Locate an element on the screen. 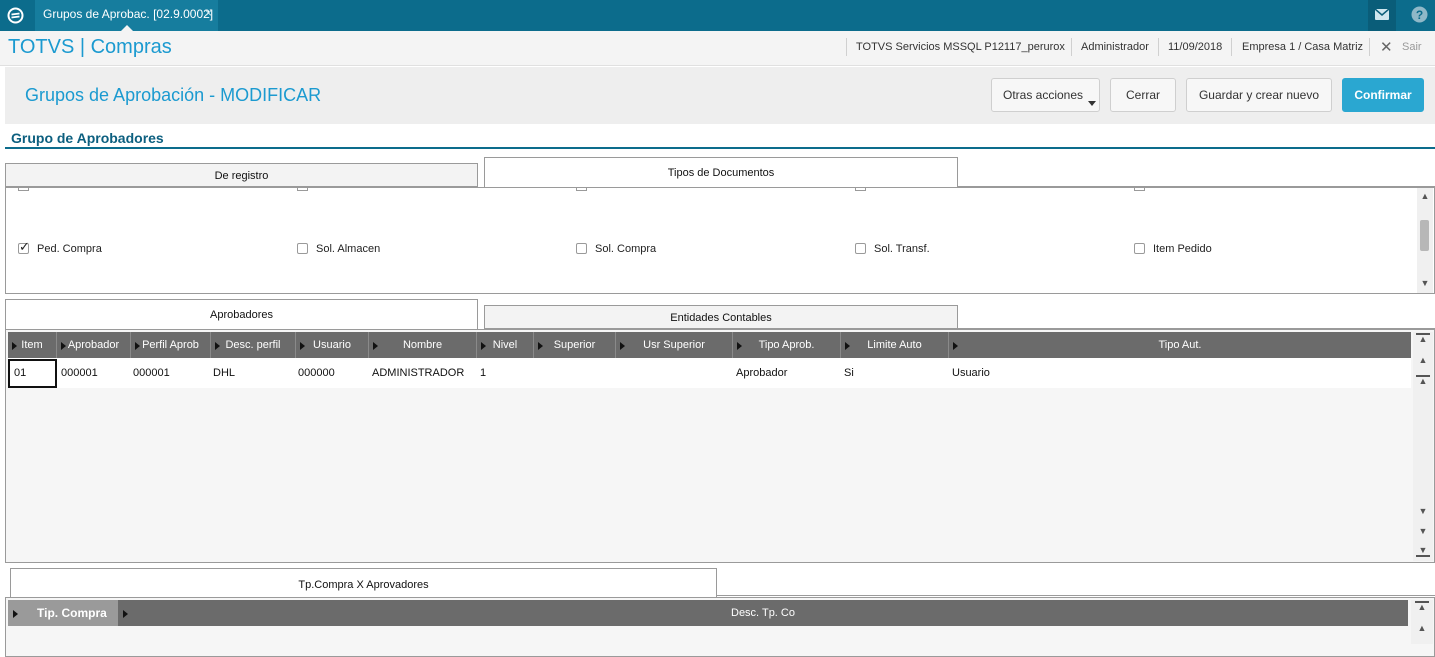 Image resolution: width=1435 pixels, height=657 pixels. open-program-tab-title: Grupos de Aprobac. [02.9.0002] is located at coordinates (128, 14).